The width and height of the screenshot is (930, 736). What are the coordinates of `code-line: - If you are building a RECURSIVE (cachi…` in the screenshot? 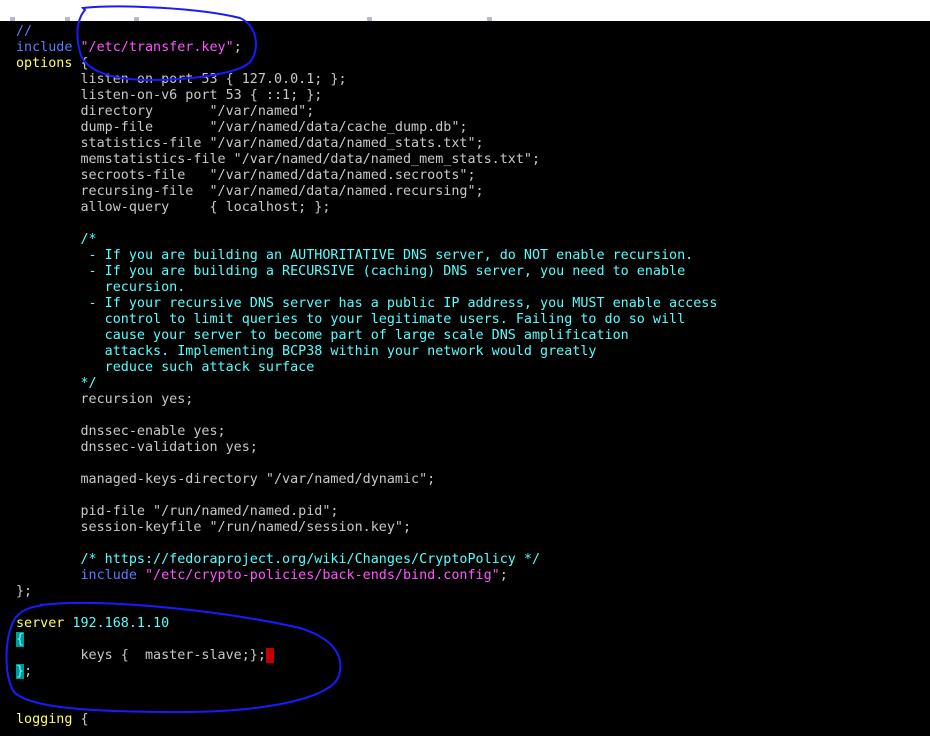 It's located at (351, 272).